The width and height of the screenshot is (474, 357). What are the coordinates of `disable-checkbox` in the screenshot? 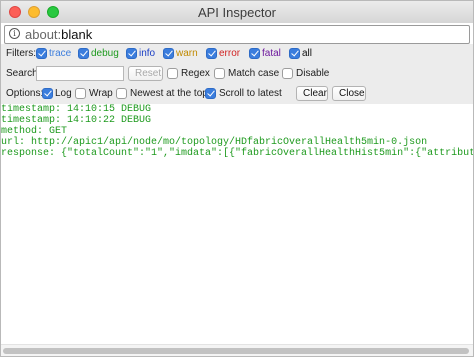 It's located at (287, 73).